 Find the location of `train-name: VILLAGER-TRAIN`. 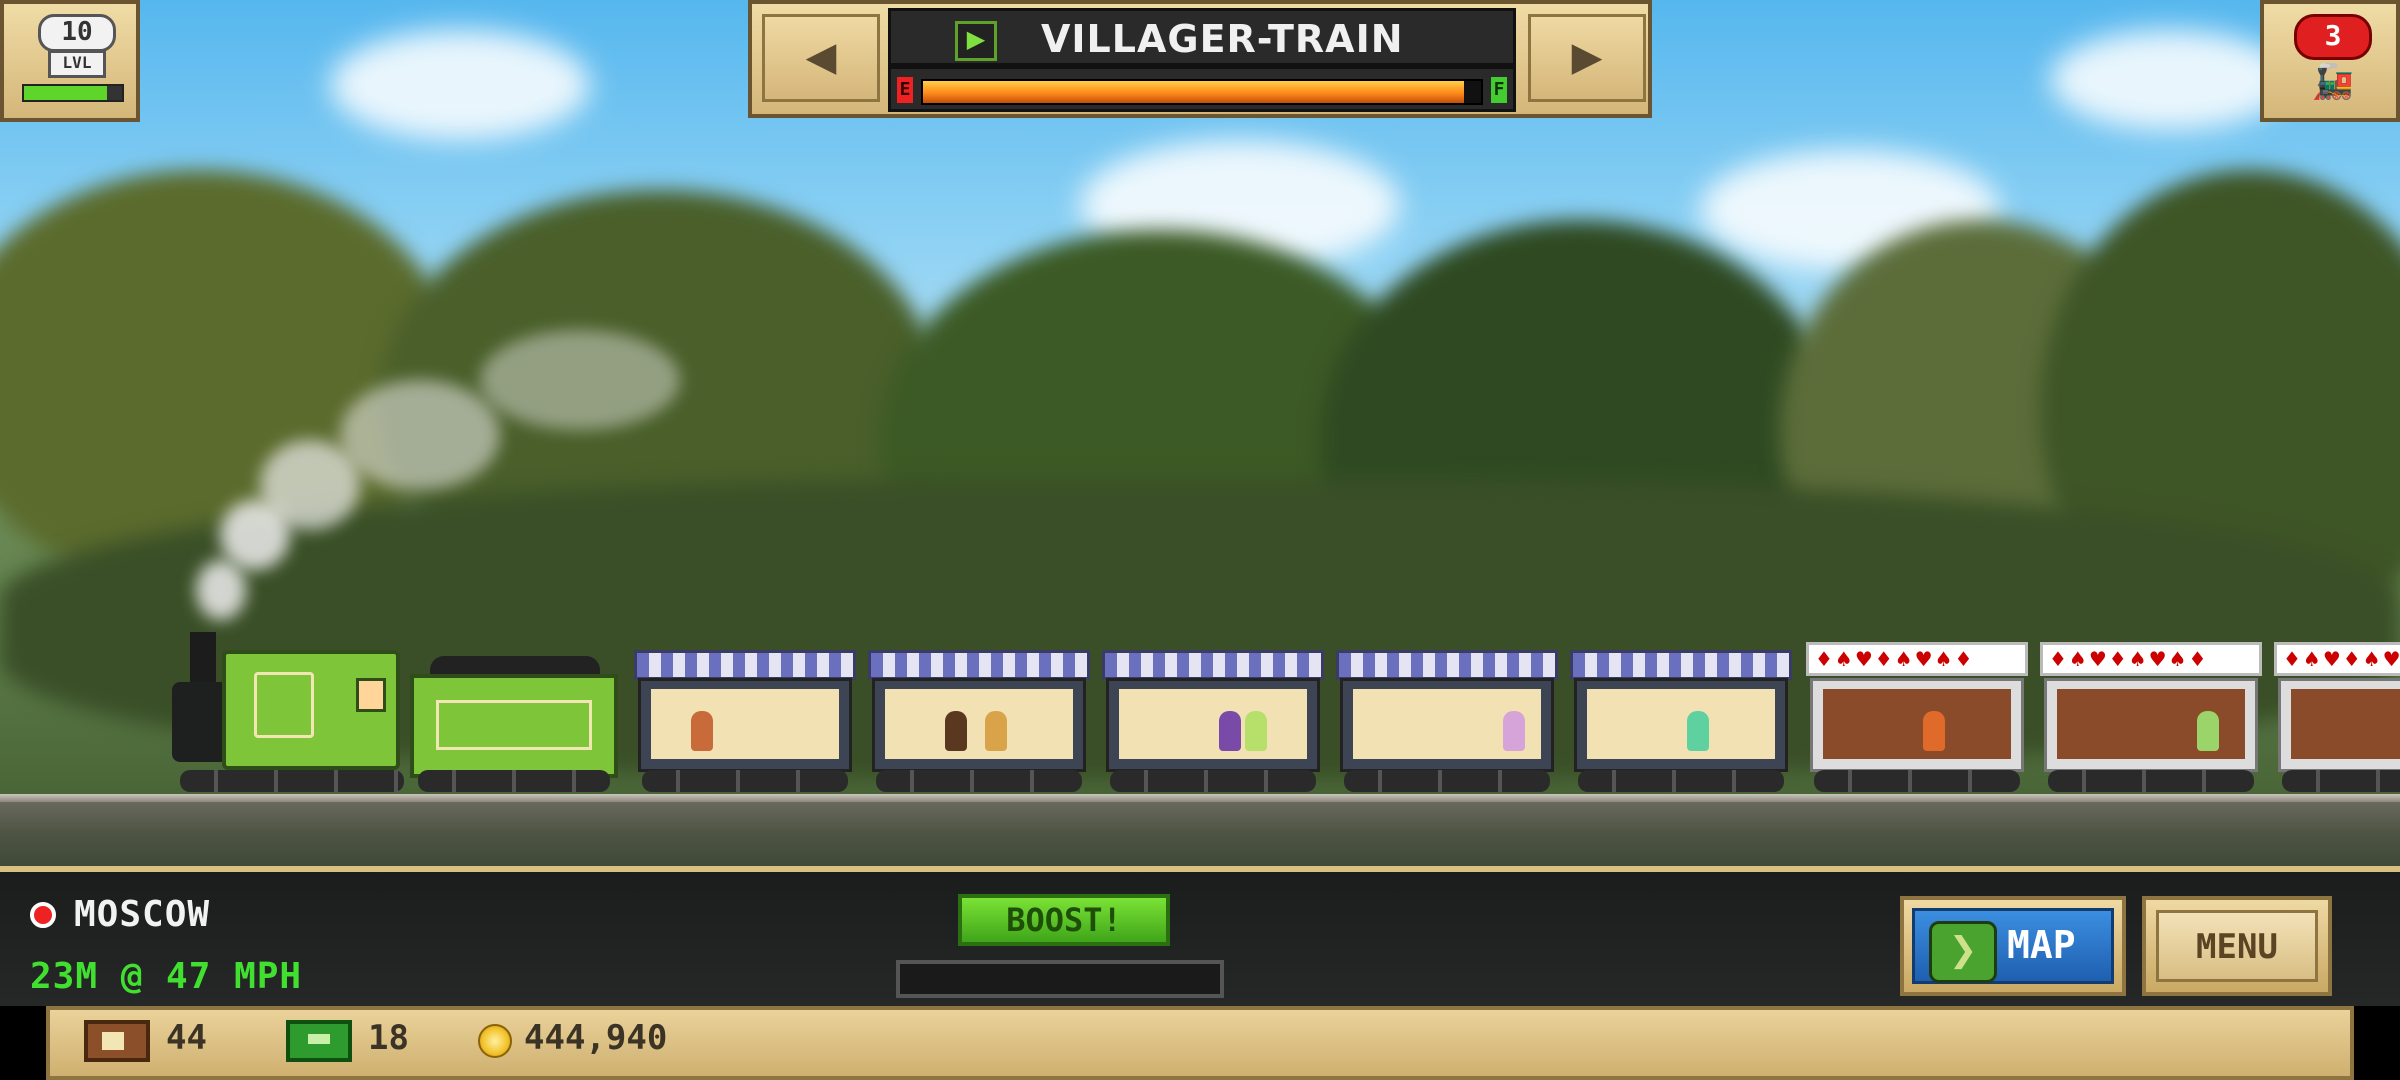

train-name: VILLAGER-TRAIN is located at coordinates (1222, 39).